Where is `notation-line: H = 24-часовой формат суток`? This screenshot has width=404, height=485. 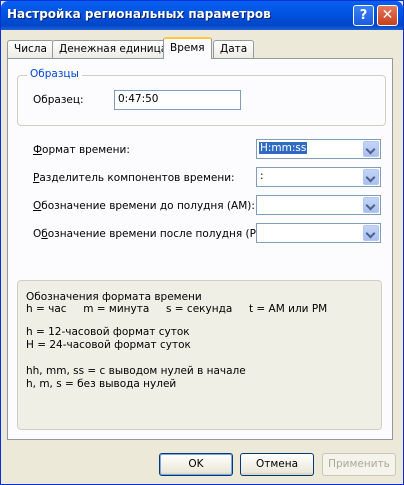 notation-line: H = 24-часовой формат суток is located at coordinates (108, 345).